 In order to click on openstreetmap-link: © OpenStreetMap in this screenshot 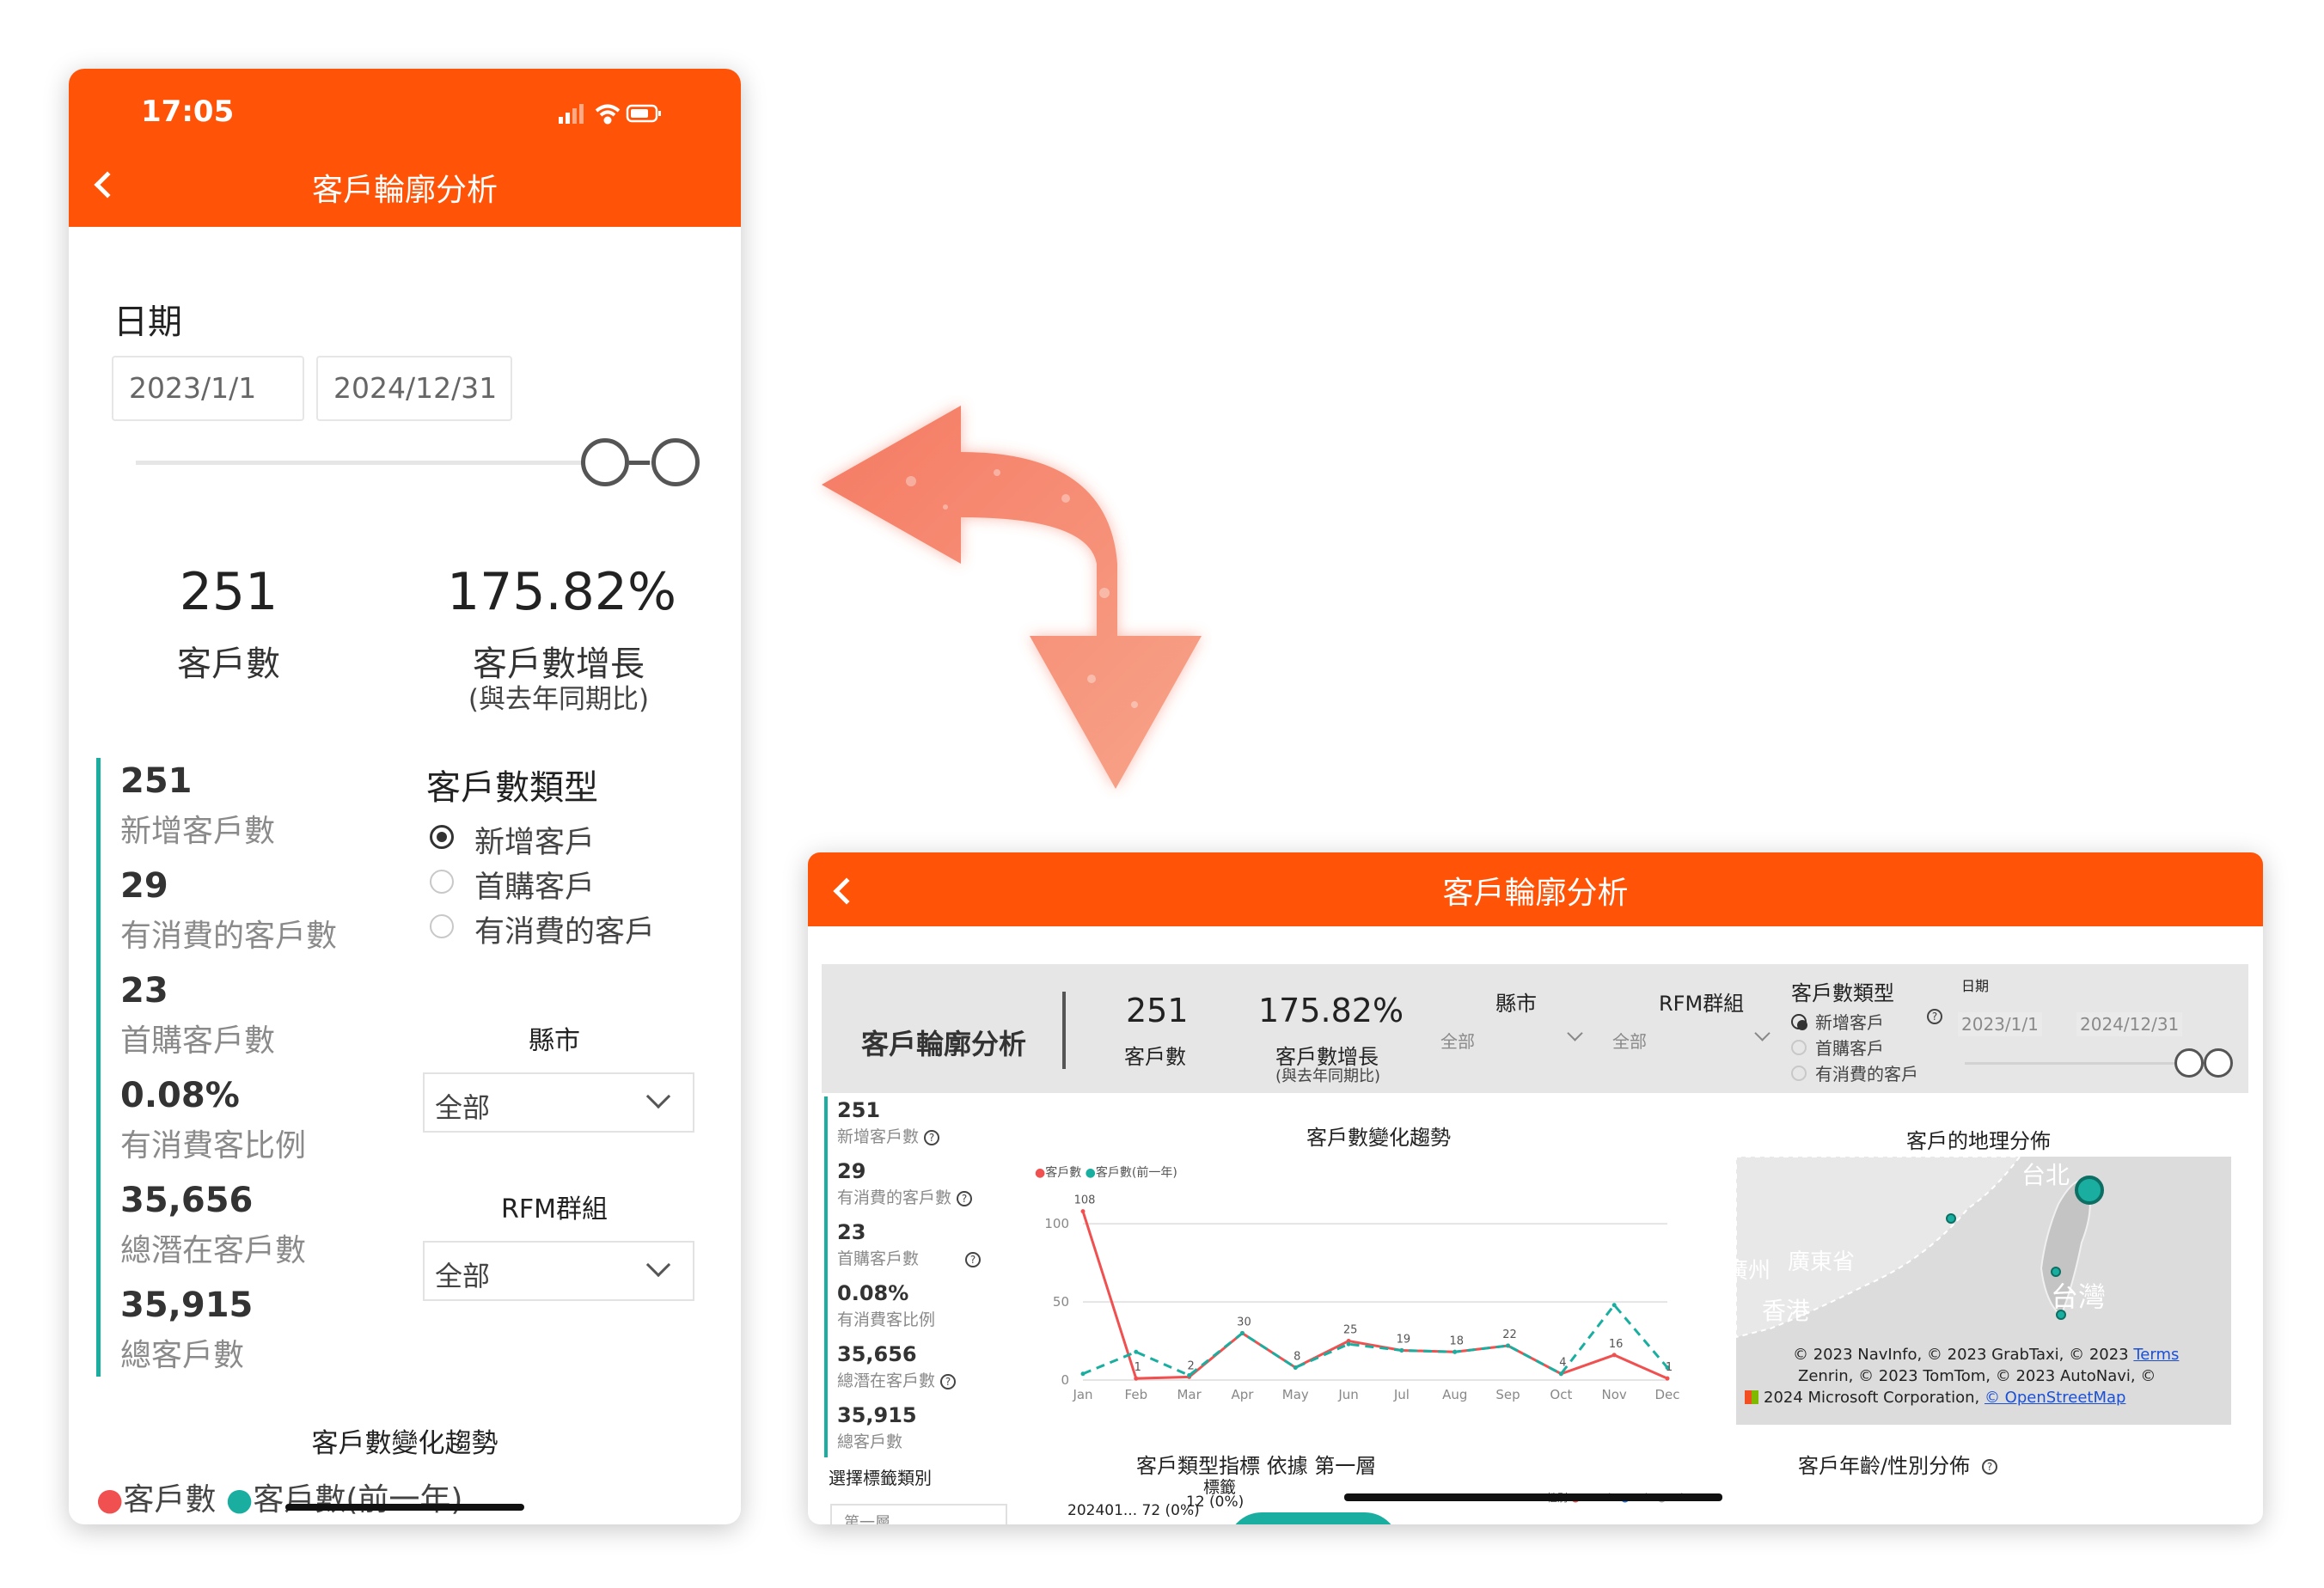, I will do `click(2055, 1398)`.